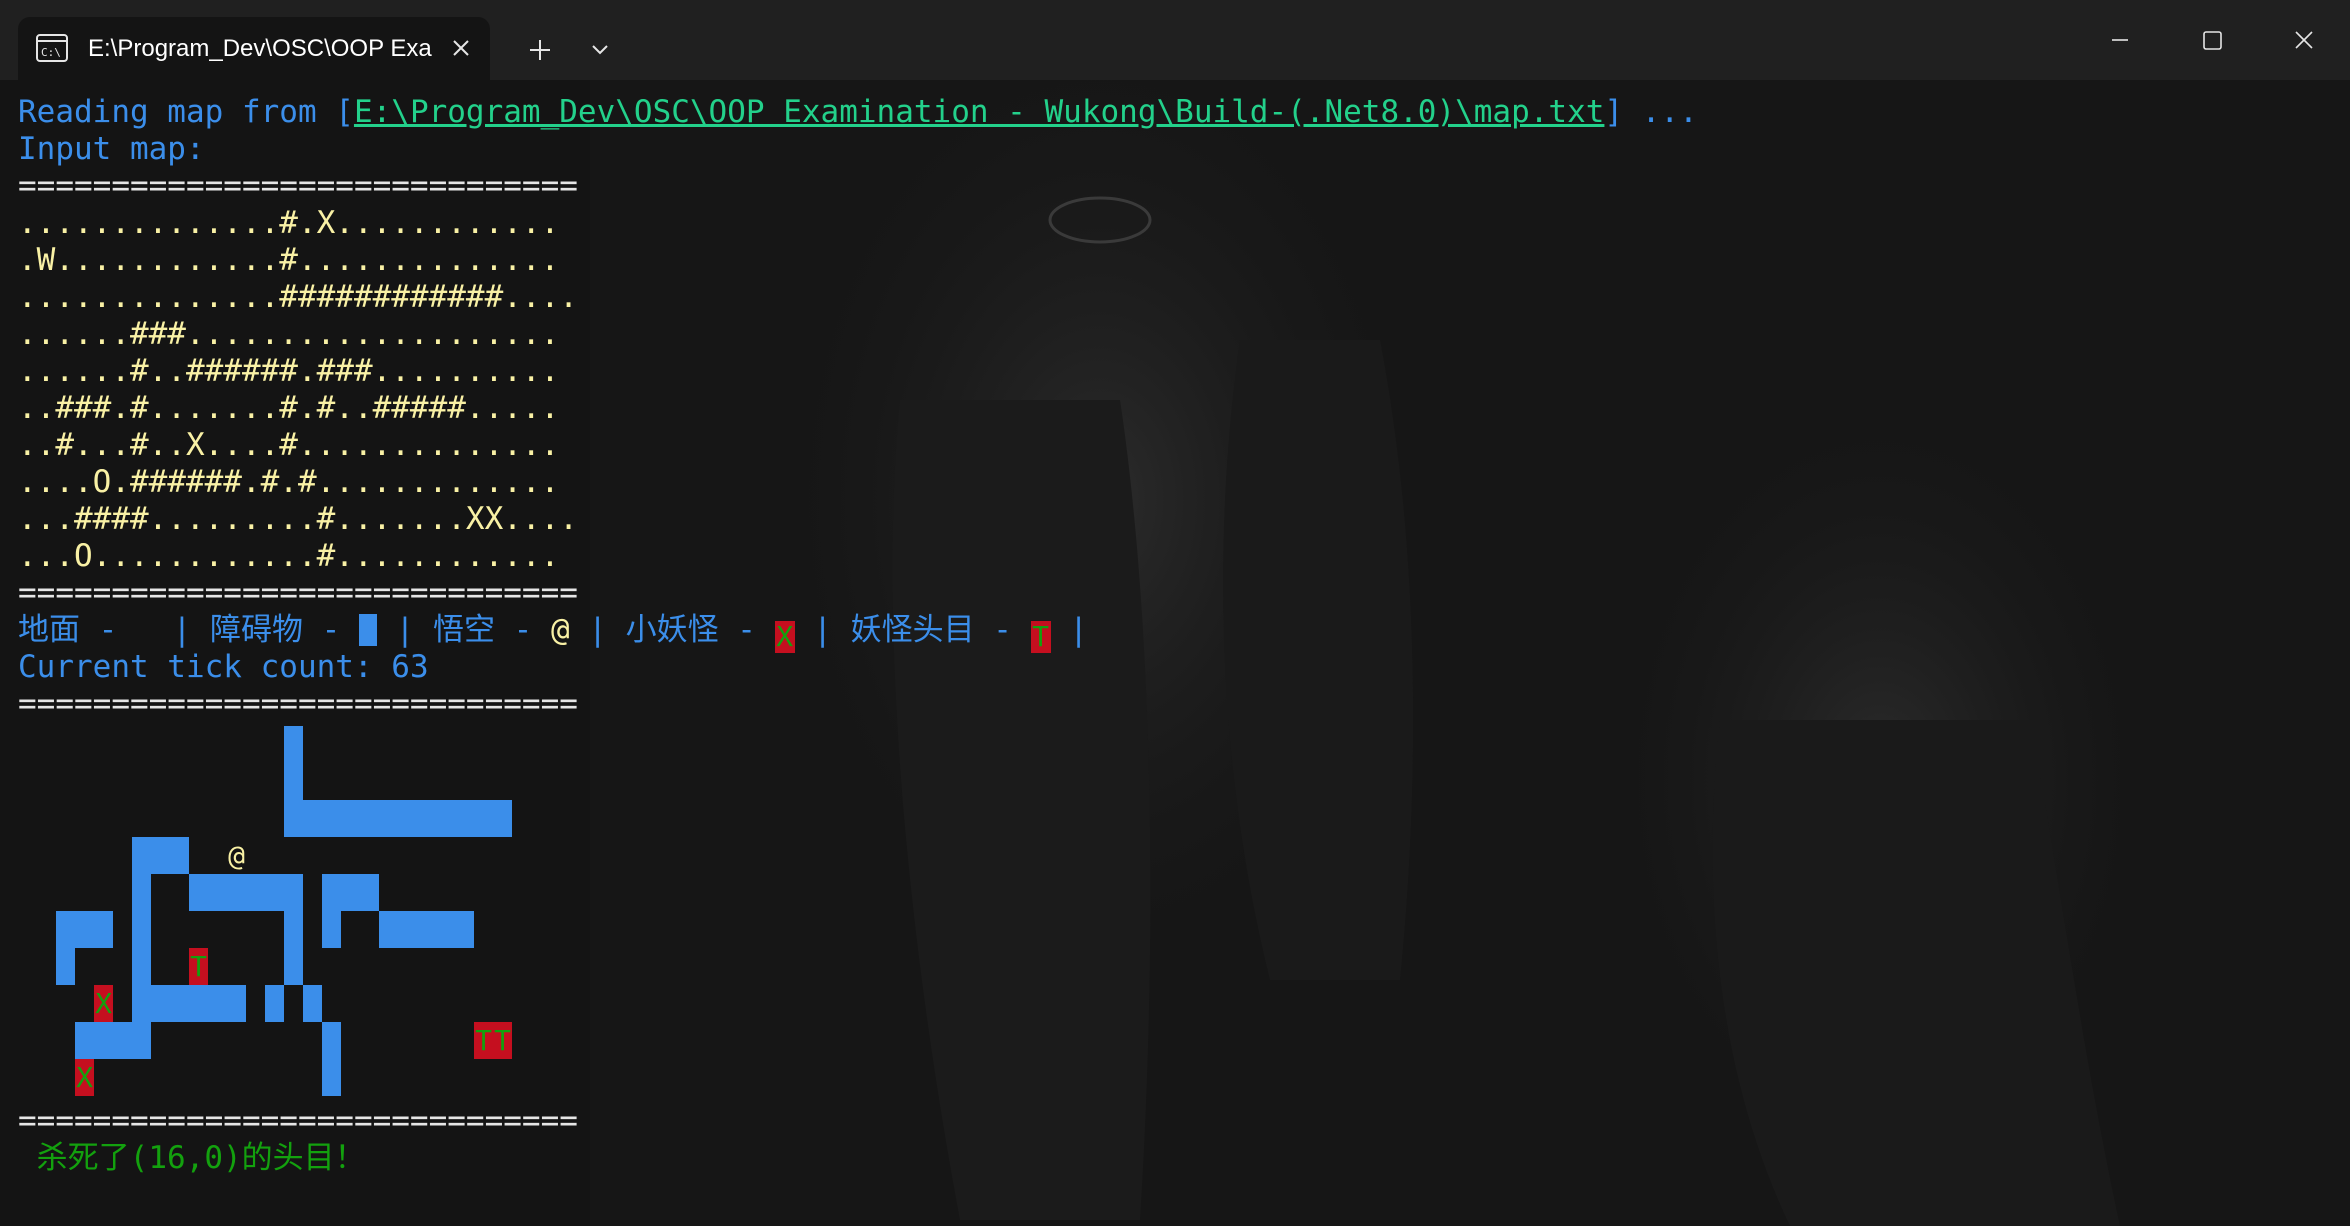  I want to click on reading-bracket-open: [, so click(344, 112).